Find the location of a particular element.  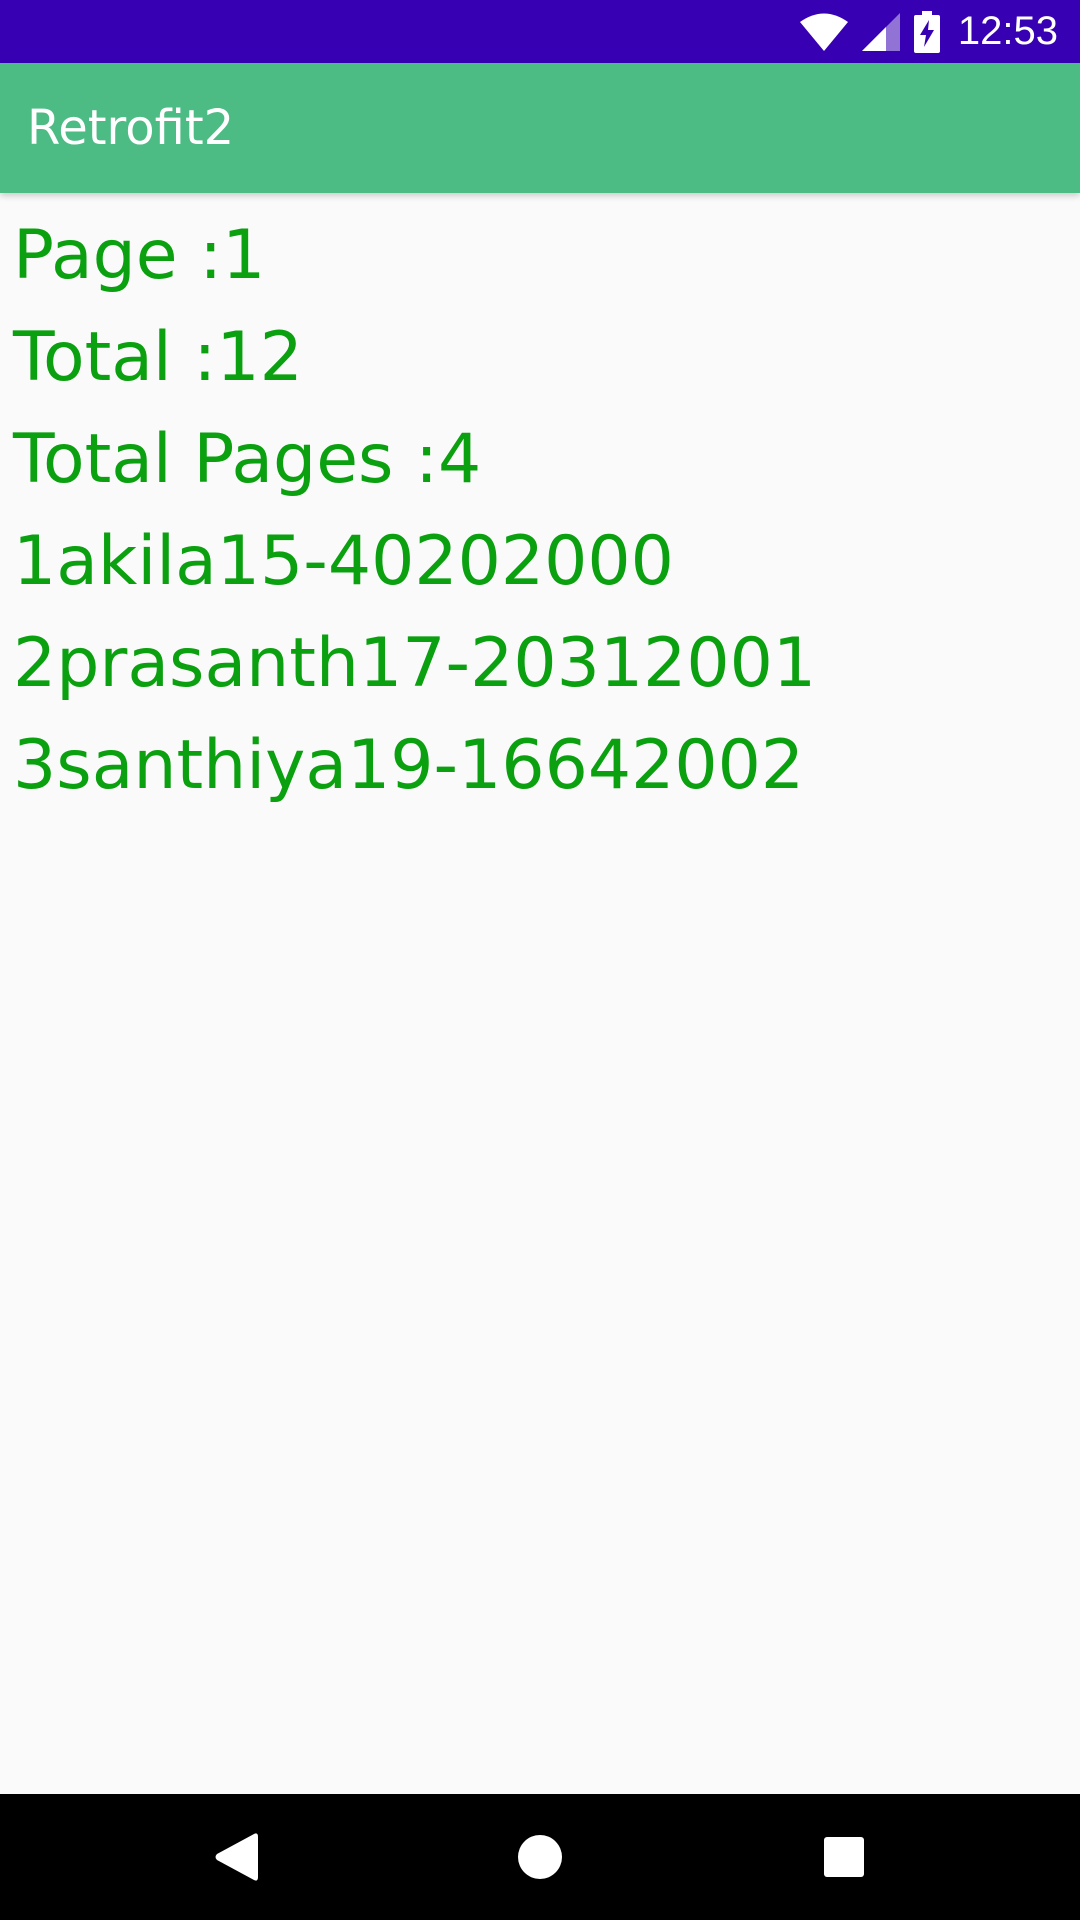

back-icon is located at coordinates (236, 1857).